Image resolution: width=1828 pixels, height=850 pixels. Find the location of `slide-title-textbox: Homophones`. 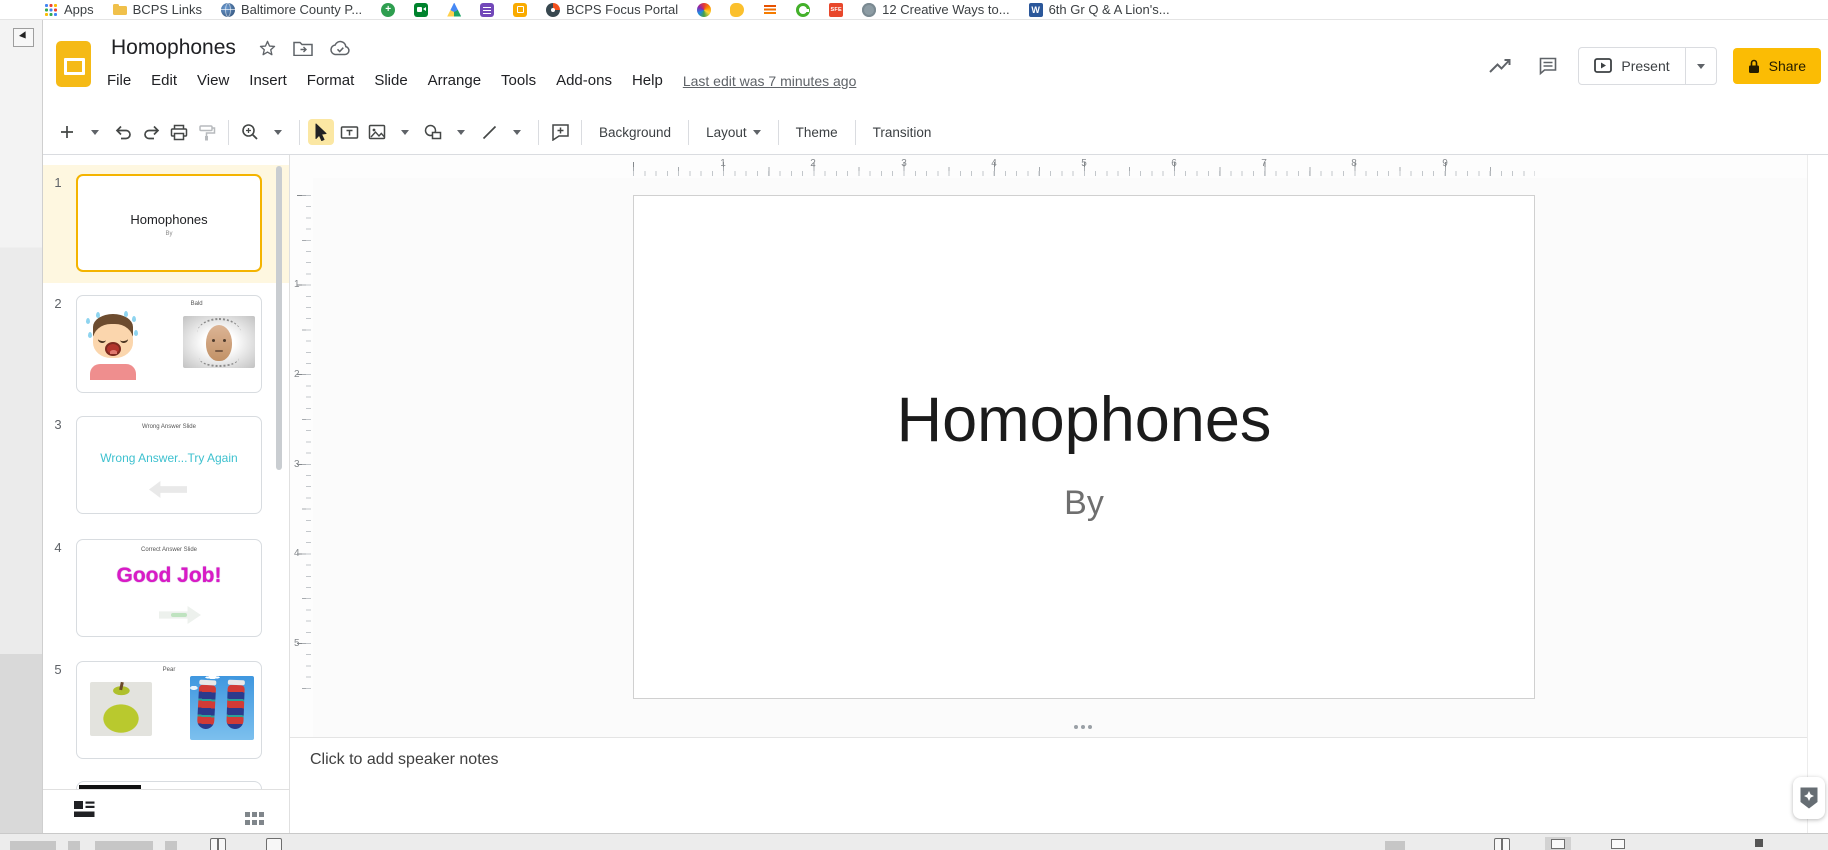

slide-title-textbox: Homophones is located at coordinates (1084, 420).